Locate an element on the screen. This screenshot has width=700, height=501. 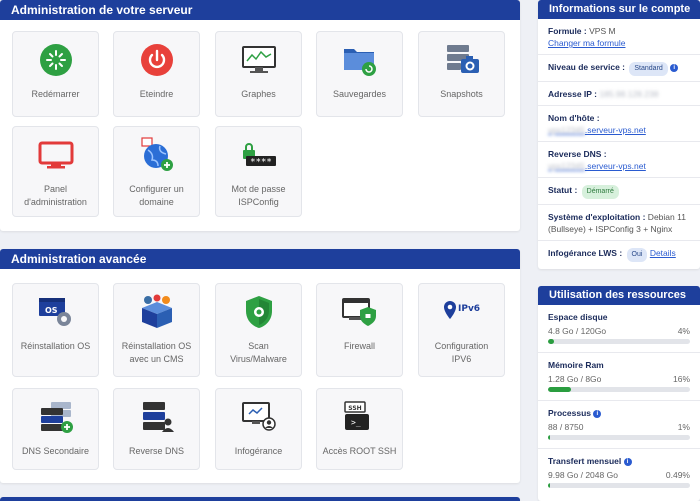
resource-usage-line: 88 / 8750 1% is located at coordinates (619, 427).